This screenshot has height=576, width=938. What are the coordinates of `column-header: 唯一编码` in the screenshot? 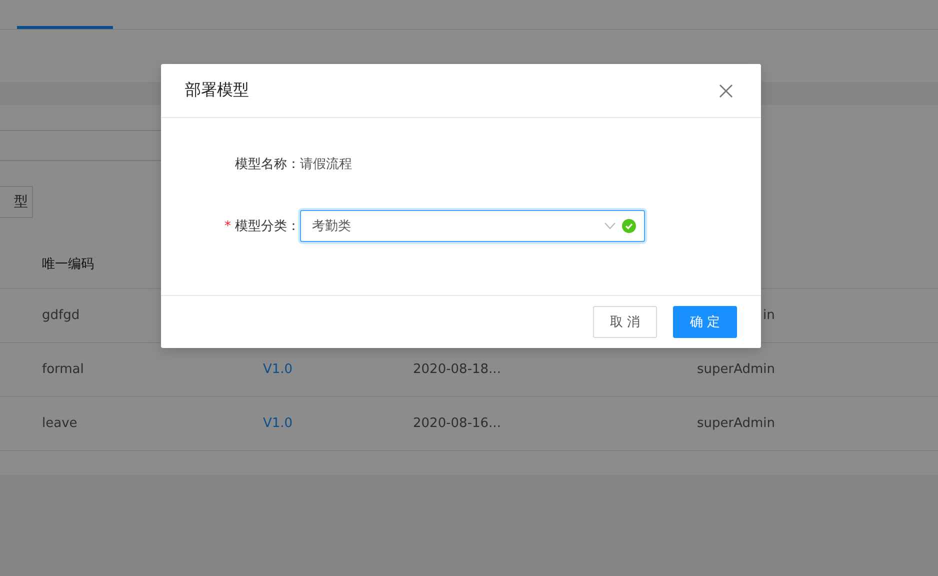 It's located at (67, 264).